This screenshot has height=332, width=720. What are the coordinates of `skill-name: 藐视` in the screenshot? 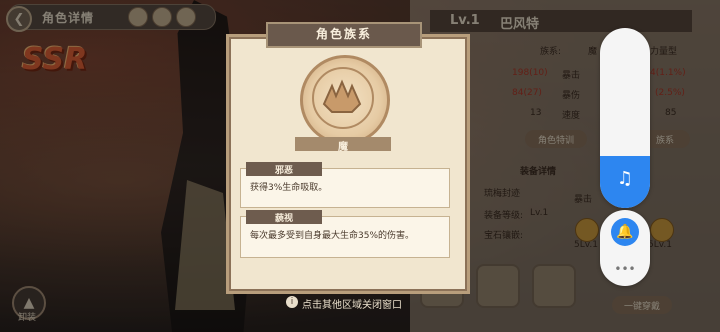 It's located at (284, 217).